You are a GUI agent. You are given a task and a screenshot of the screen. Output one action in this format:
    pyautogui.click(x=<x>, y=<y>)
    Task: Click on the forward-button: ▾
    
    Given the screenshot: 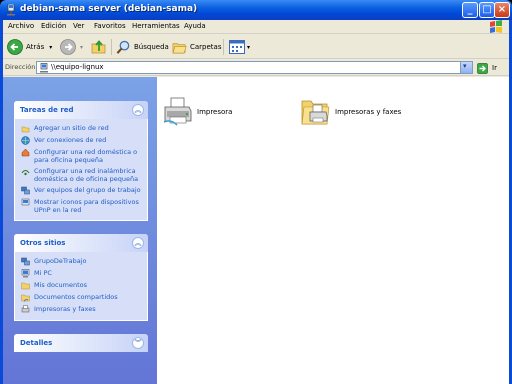 What is the action you would take?
    pyautogui.click(x=71, y=47)
    